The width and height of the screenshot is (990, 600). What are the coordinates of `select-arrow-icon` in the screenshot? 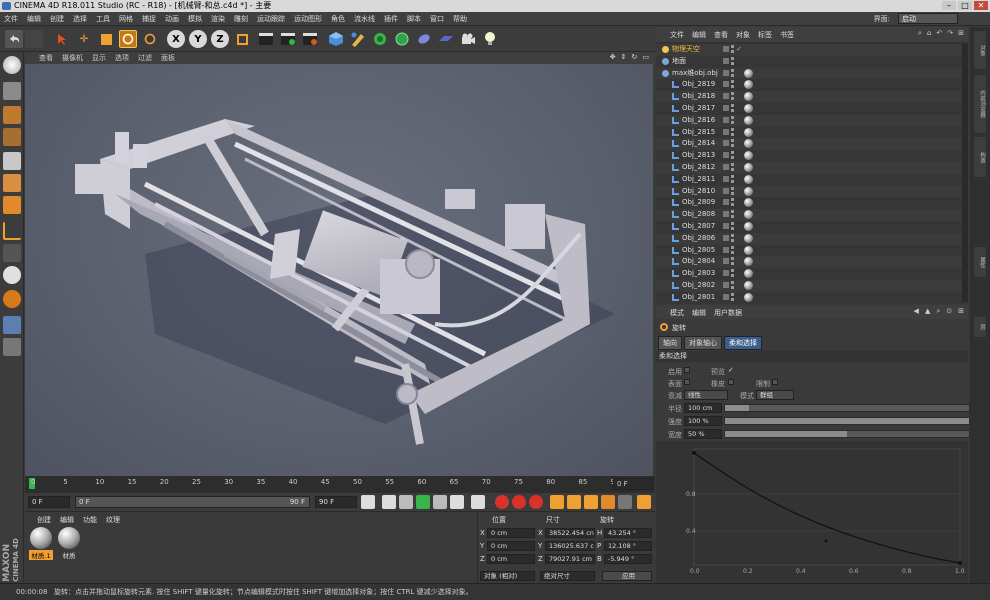 It's located at (62, 39).